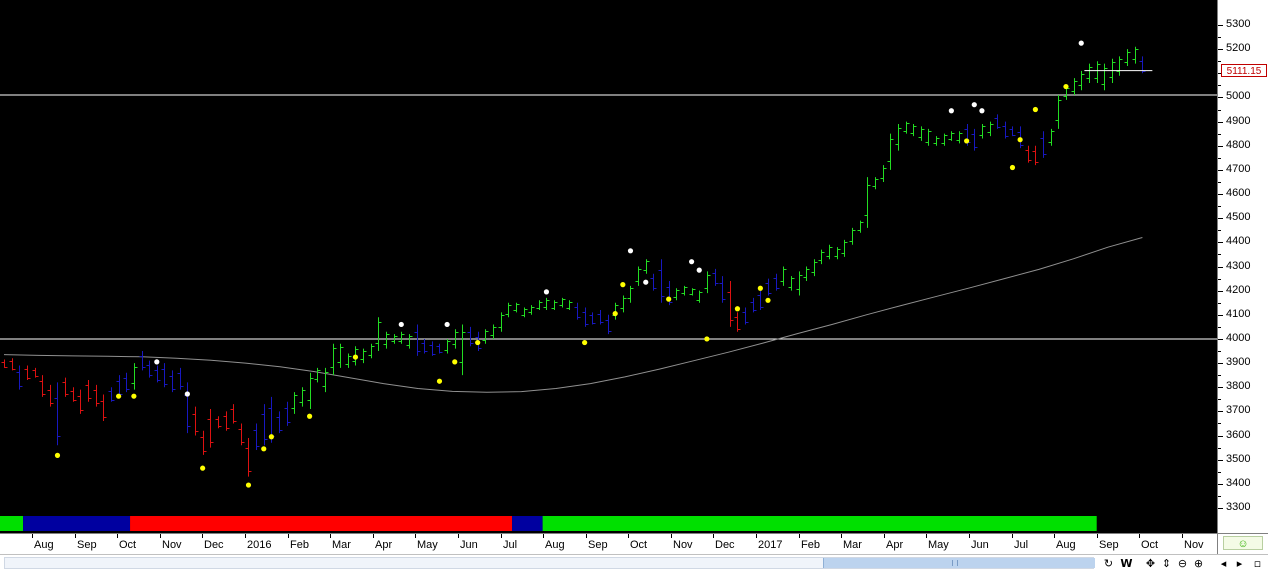  Describe the element at coordinates (938, 545) in the screenshot. I see `time-tick-label: May` at that location.